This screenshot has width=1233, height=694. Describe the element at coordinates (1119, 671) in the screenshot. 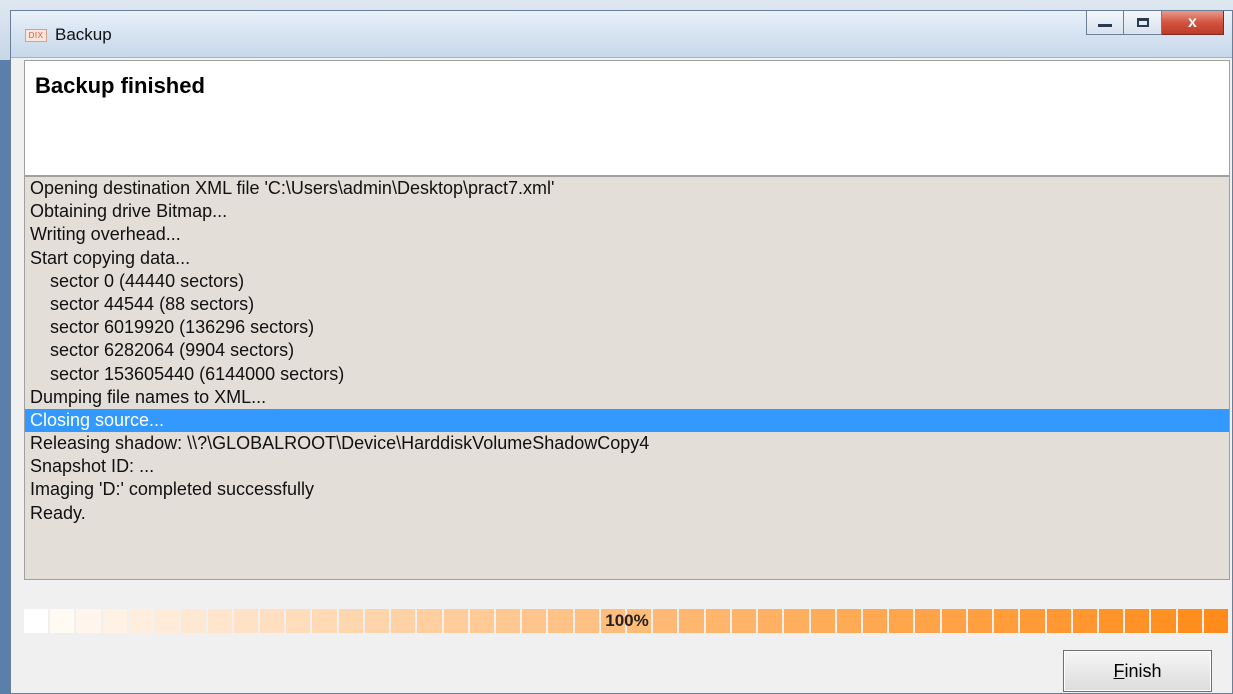

I see `finish-mnemonic: F` at that location.